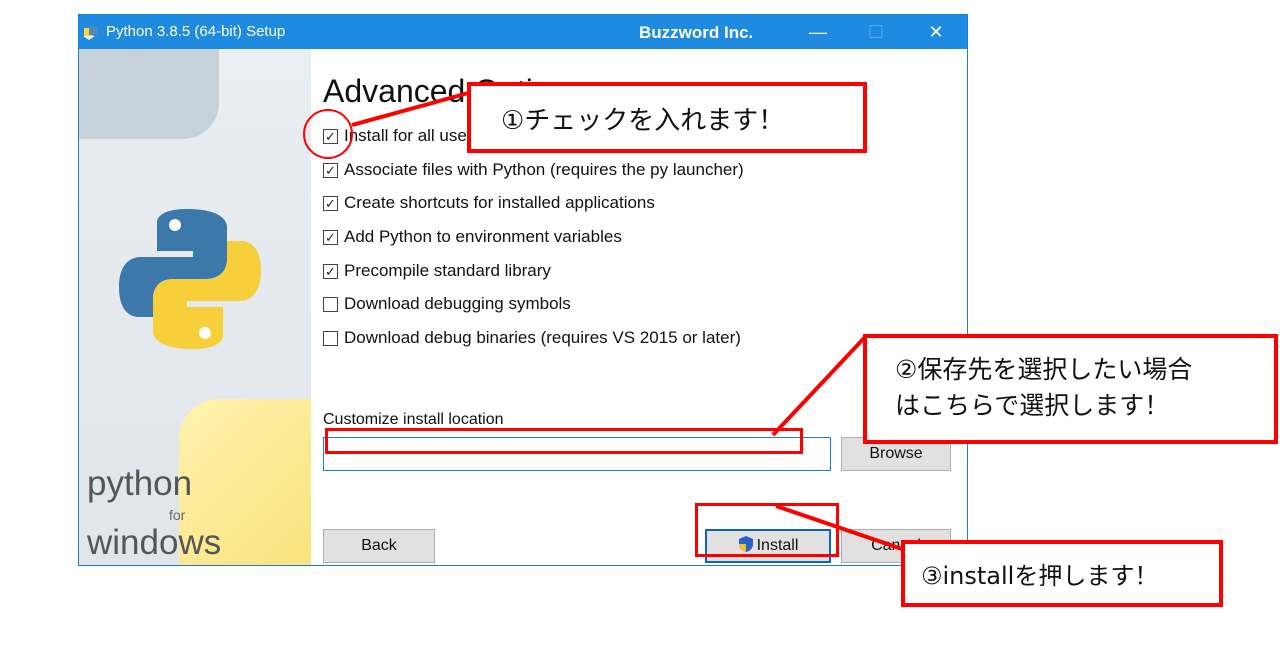  I want to click on maximize-button: ☐, so click(876, 32).